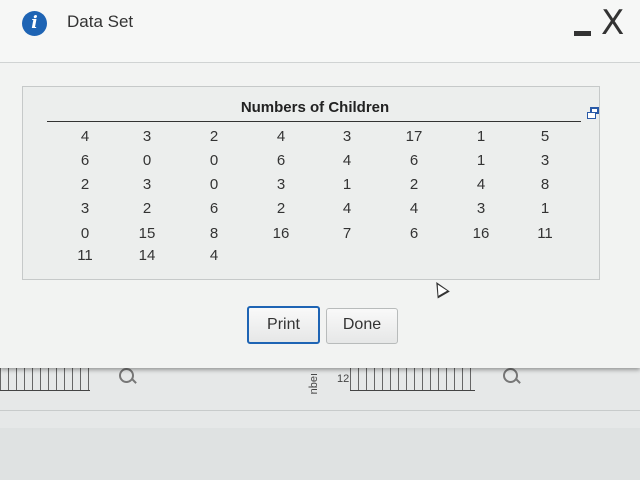 The width and height of the screenshot is (640, 480). Describe the element at coordinates (320, 410) in the screenshot. I see `background-divider` at that location.